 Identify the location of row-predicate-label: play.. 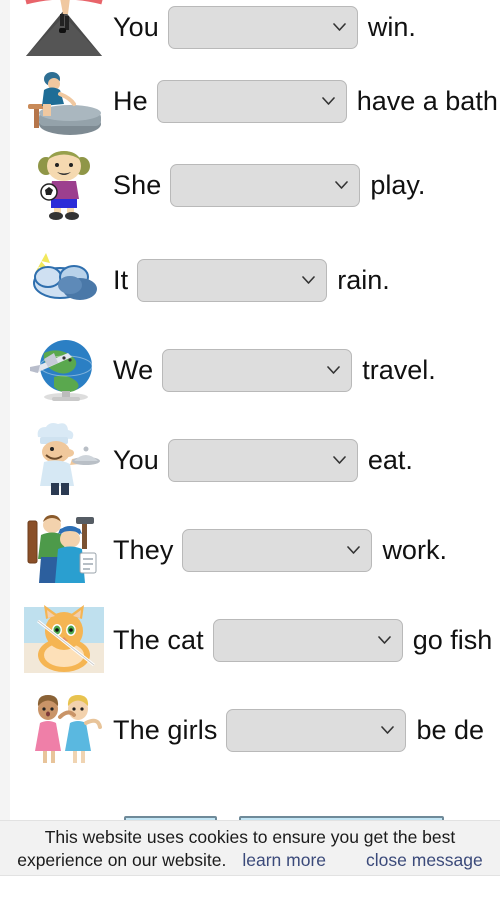
(398, 184).